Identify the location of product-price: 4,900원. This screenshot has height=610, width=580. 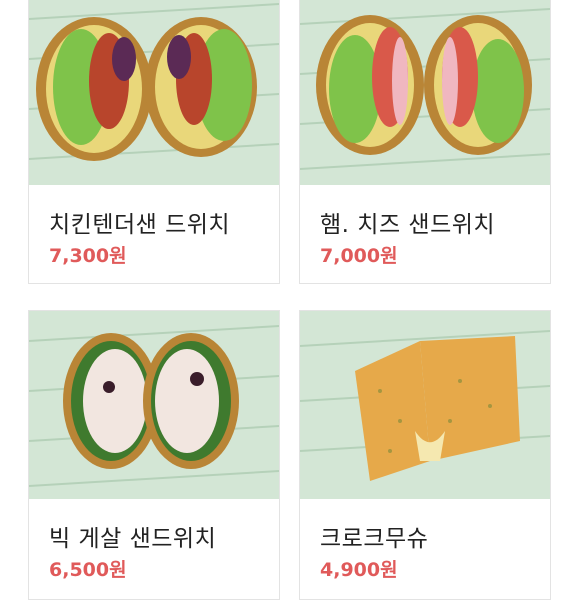
(359, 570).